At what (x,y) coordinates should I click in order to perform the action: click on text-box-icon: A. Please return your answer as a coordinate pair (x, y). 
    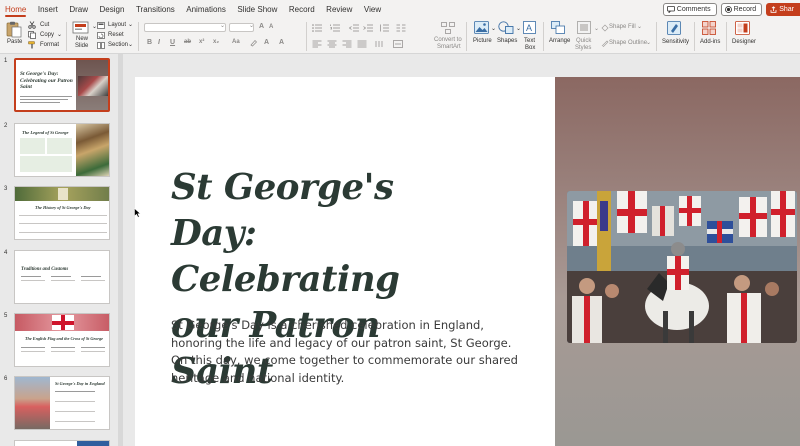
    Looking at the image, I should click on (529, 27).